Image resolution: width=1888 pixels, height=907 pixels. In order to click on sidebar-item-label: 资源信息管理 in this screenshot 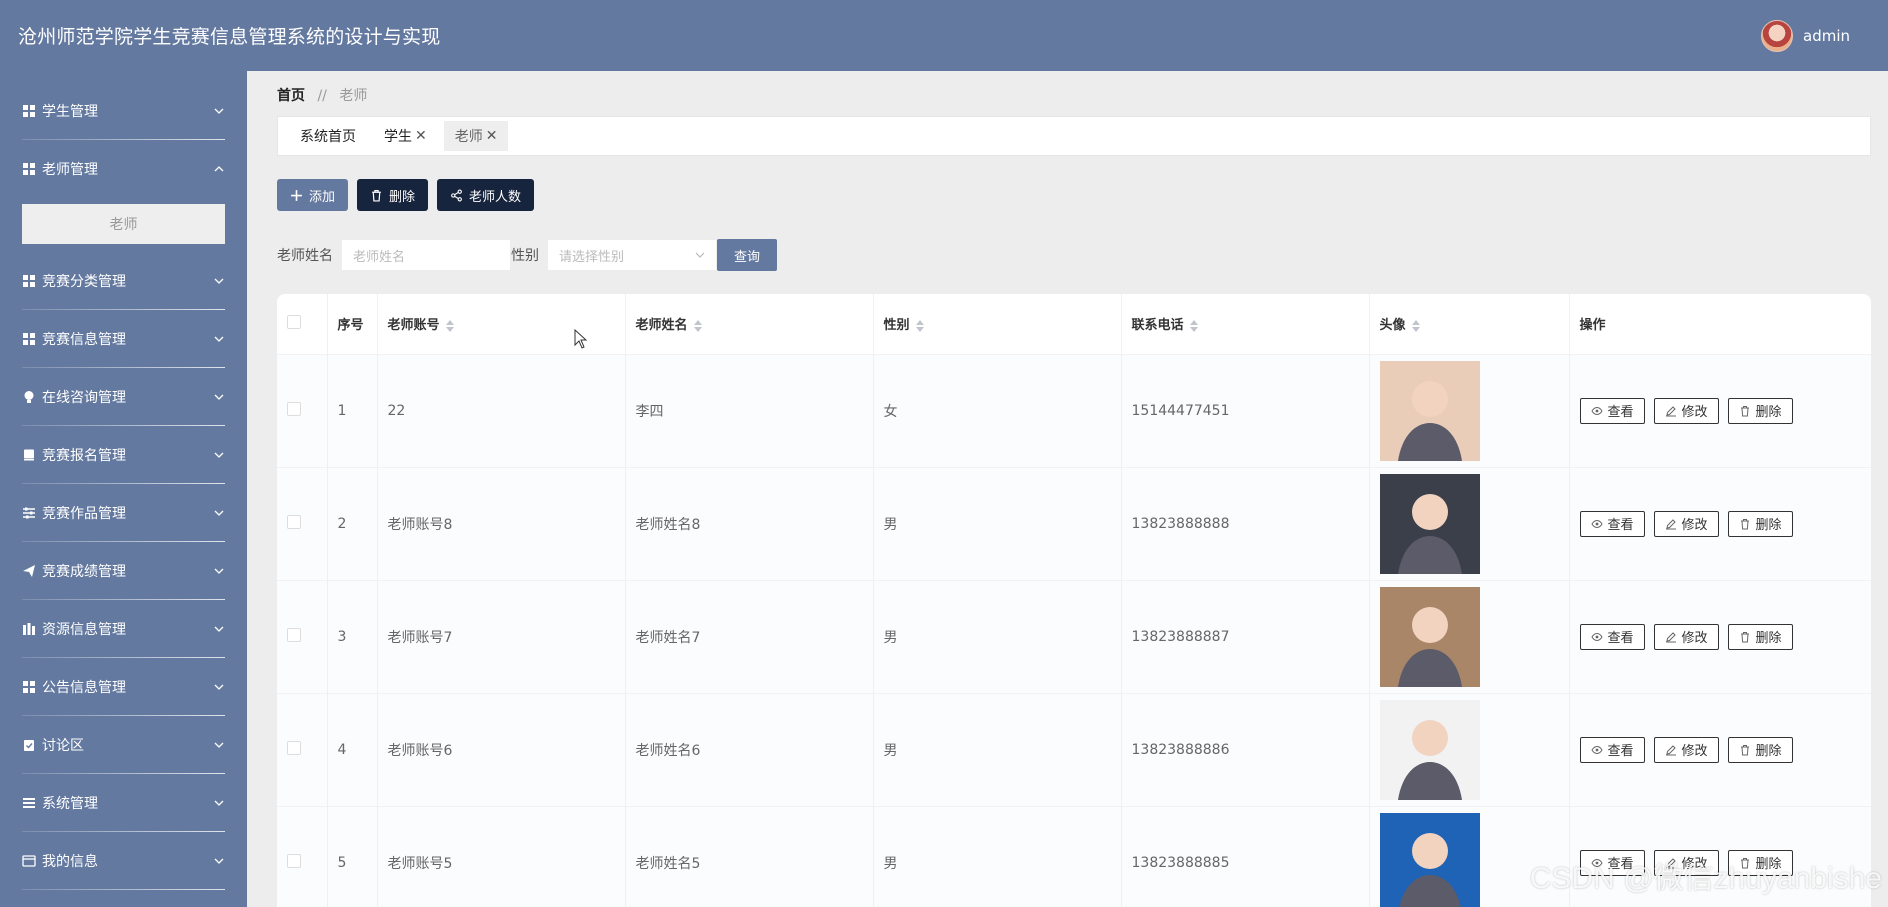, I will do `click(84, 630)`.